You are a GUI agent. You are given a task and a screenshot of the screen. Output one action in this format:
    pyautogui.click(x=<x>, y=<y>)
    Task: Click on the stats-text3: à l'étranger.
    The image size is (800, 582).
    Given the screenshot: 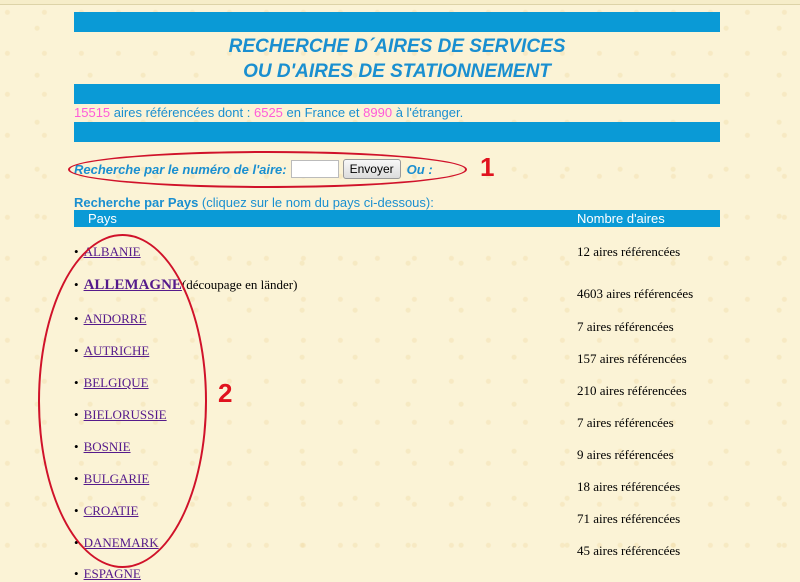 What is the action you would take?
    pyautogui.click(x=429, y=112)
    